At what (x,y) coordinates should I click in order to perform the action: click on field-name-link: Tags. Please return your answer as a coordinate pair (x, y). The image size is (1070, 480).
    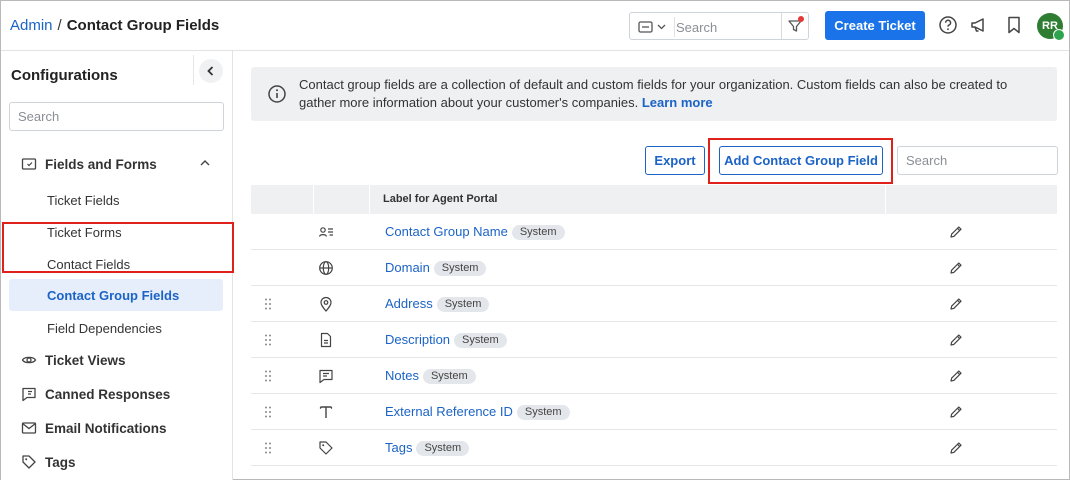
    Looking at the image, I should click on (398, 447).